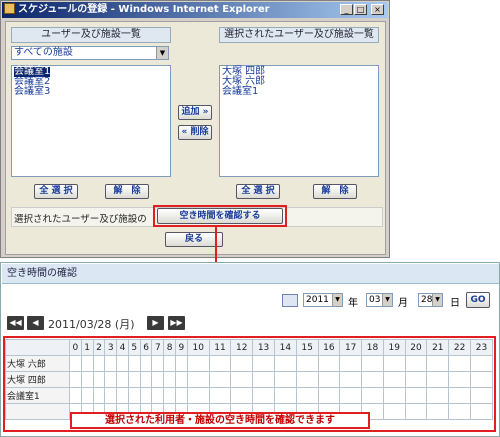 The image size is (500, 437). Describe the element at coordinates (15, 323) in the screenshot. I see `first-day-button: ◀◀` at that location.